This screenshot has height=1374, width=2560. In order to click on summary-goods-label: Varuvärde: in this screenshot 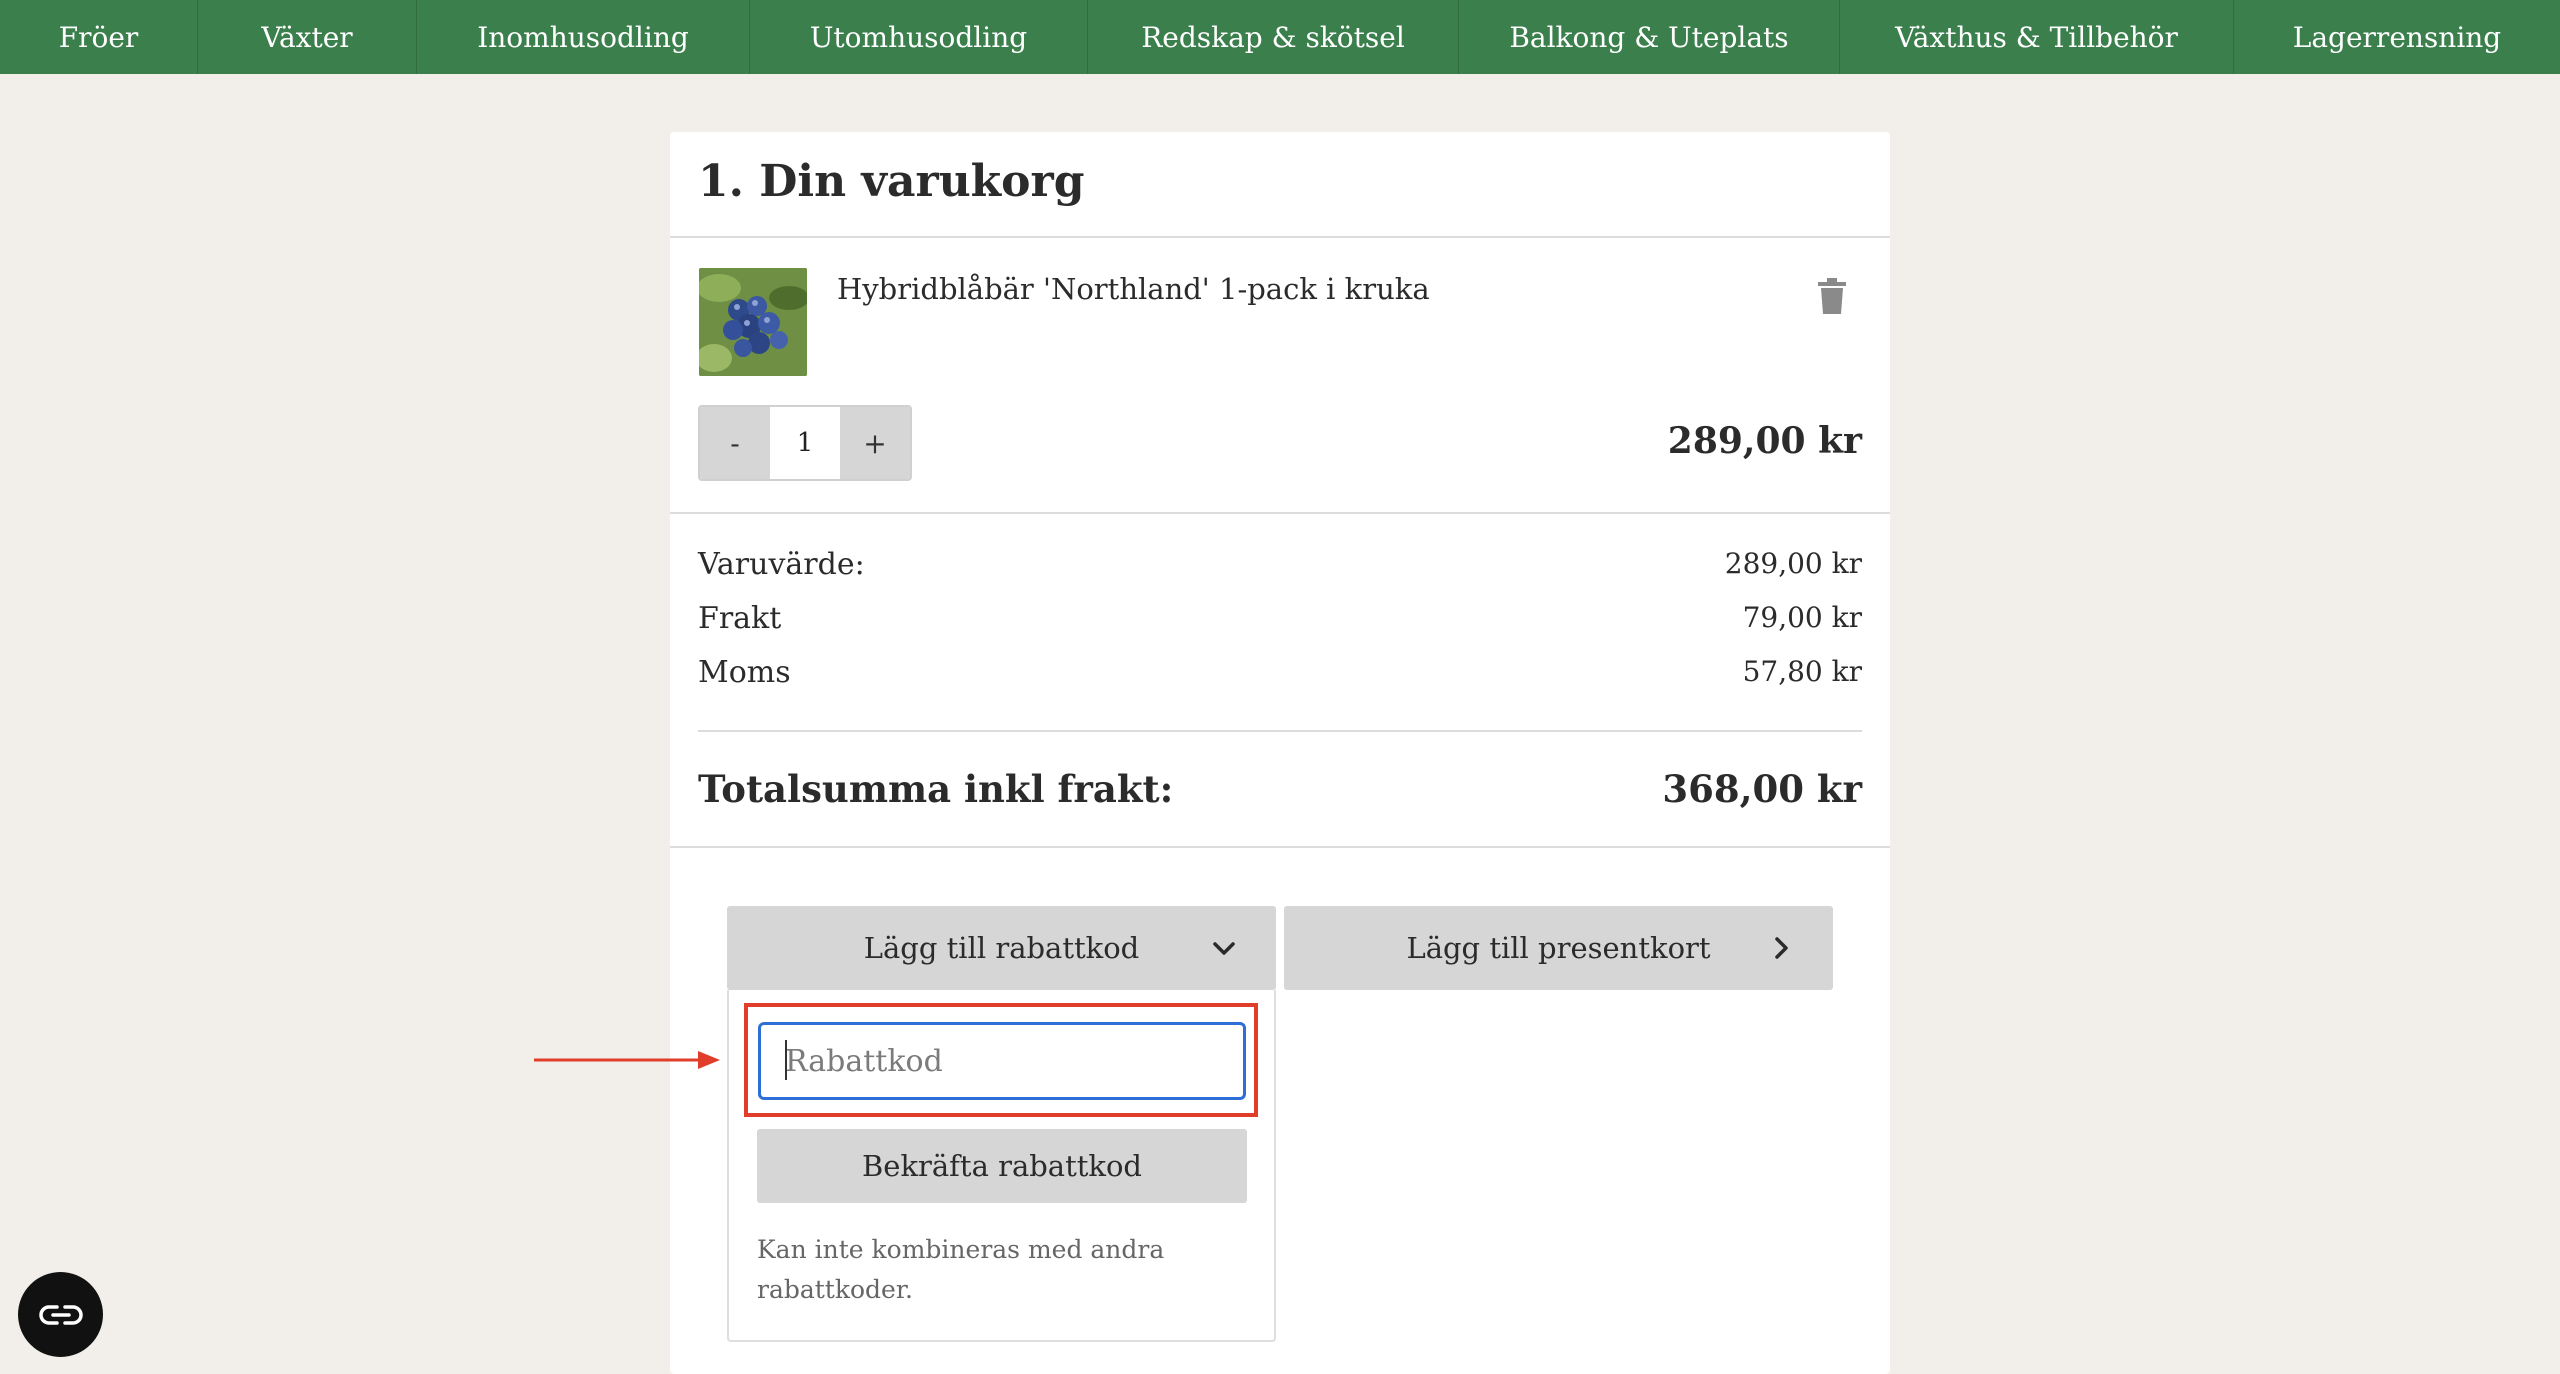, I will do `click(781, 564)`.